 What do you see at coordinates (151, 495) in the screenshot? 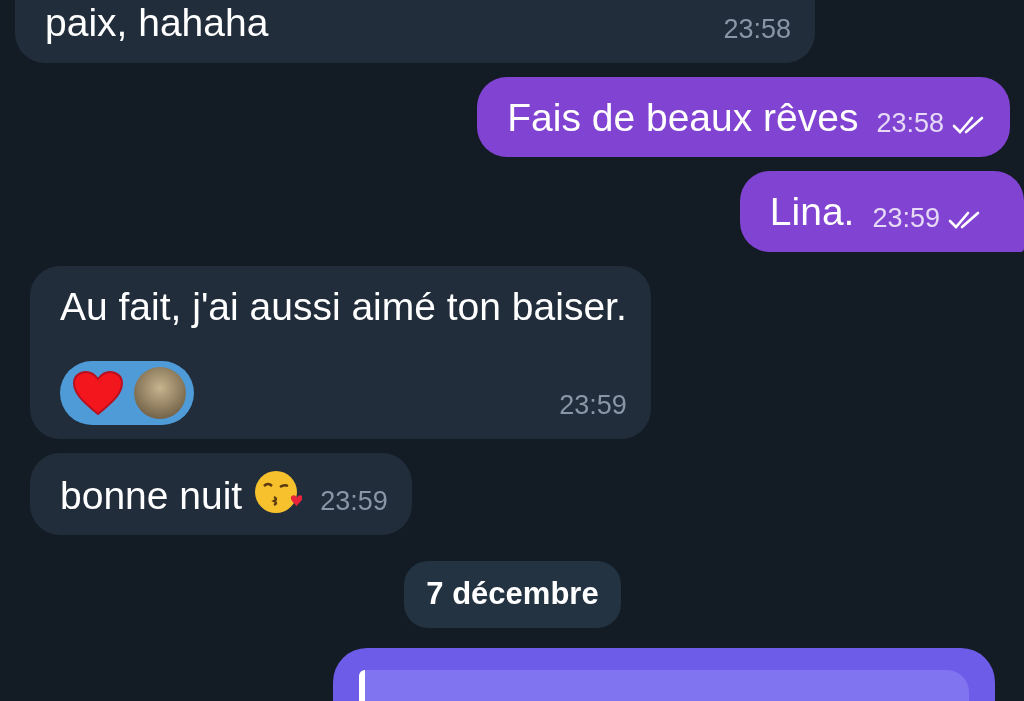
I see `message-text: bonne nuit` at bounding box center [151, 495].